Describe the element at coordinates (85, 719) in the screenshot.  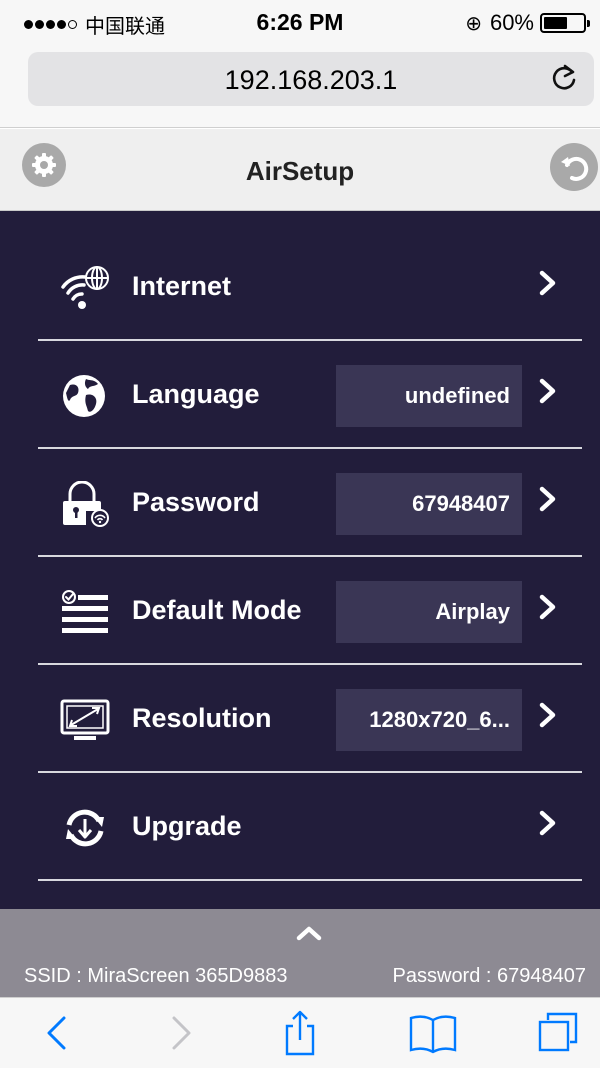
I see `monitor-icon` at that location.